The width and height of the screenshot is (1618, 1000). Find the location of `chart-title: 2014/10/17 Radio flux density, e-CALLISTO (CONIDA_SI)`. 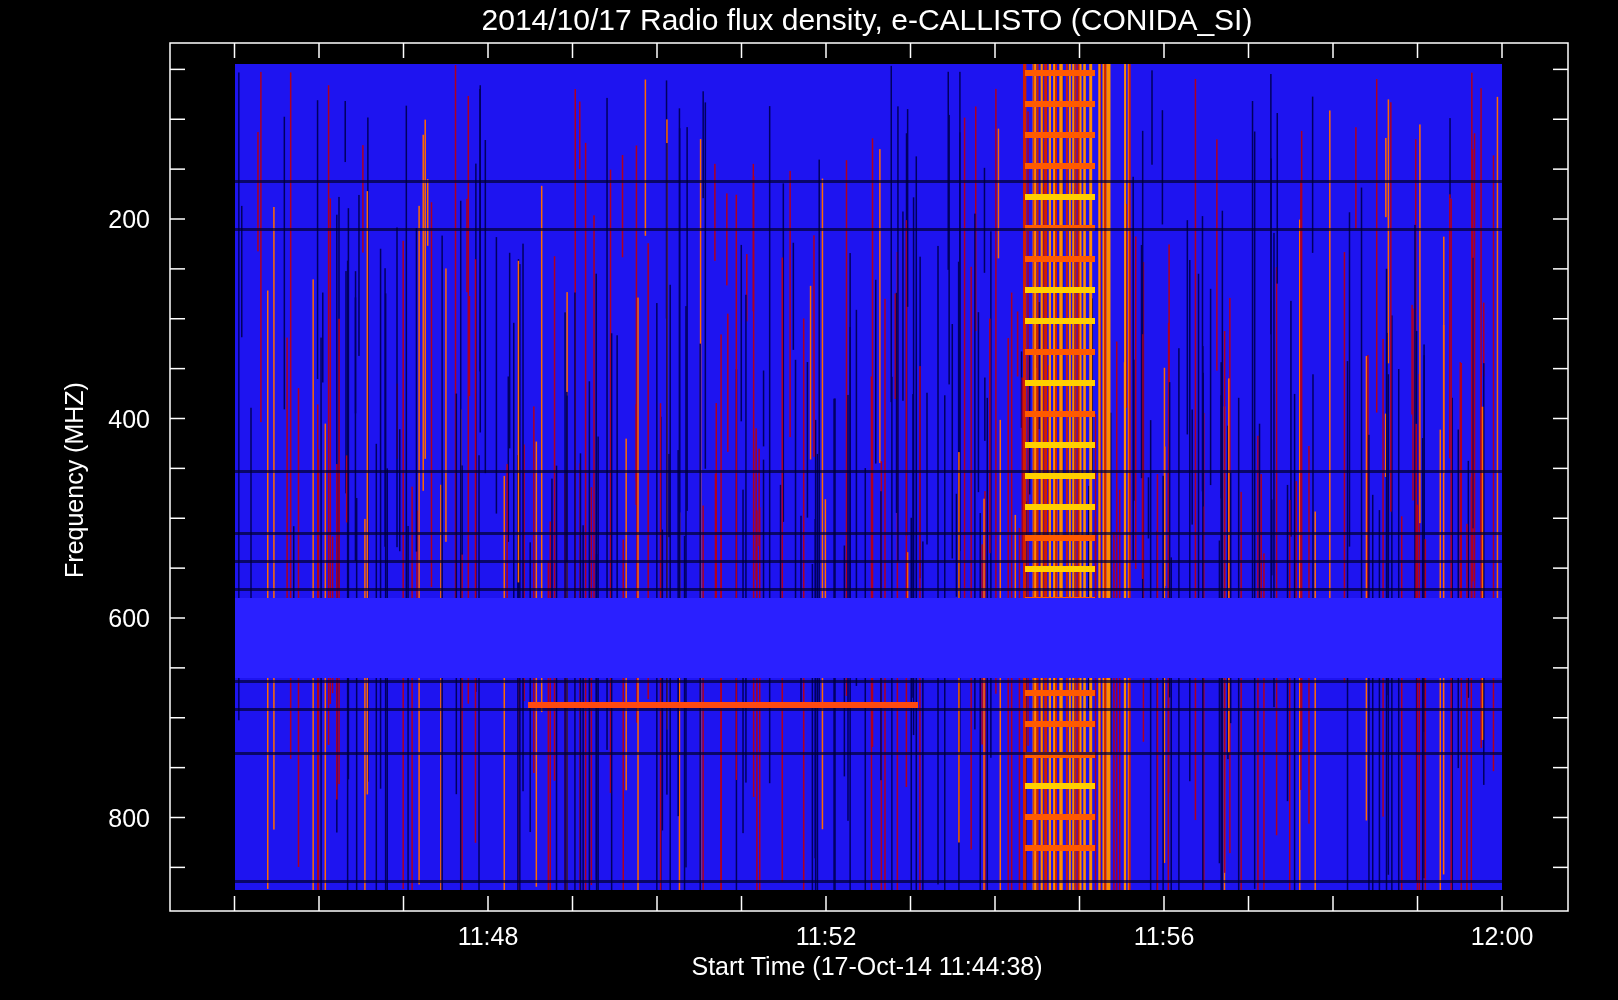

chart-title: 2014/10/17 Radio flux density, e-CALLISTO (CONIDA_SI) is located at coordinates (867, 19).